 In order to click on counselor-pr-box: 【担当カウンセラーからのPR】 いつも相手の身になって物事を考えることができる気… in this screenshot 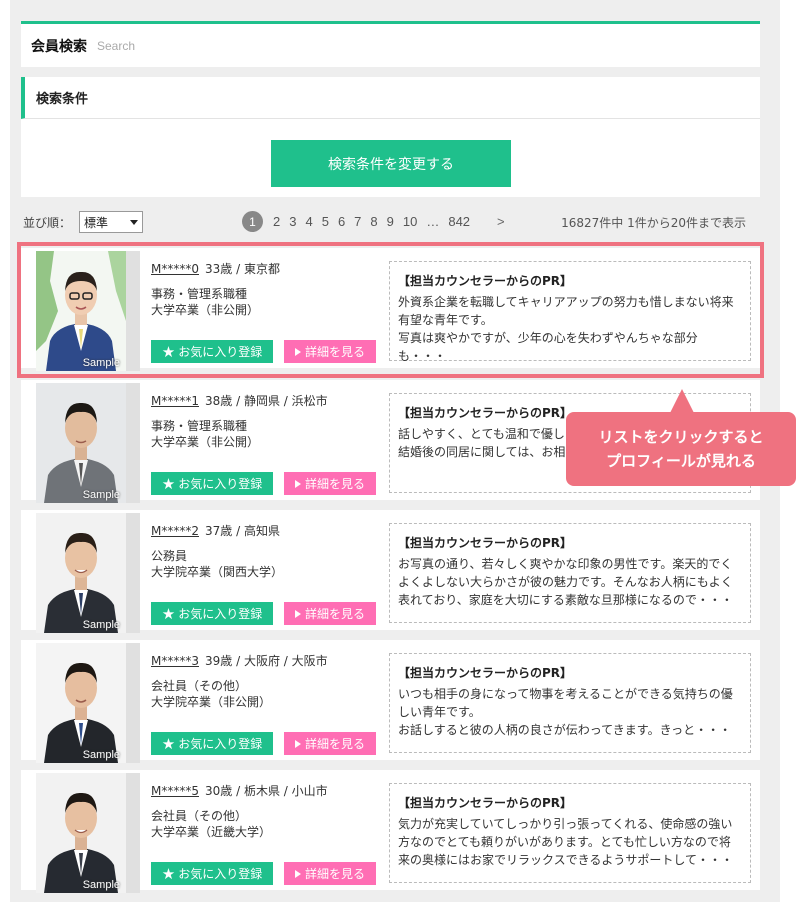, I will do `click(570, 703)`.